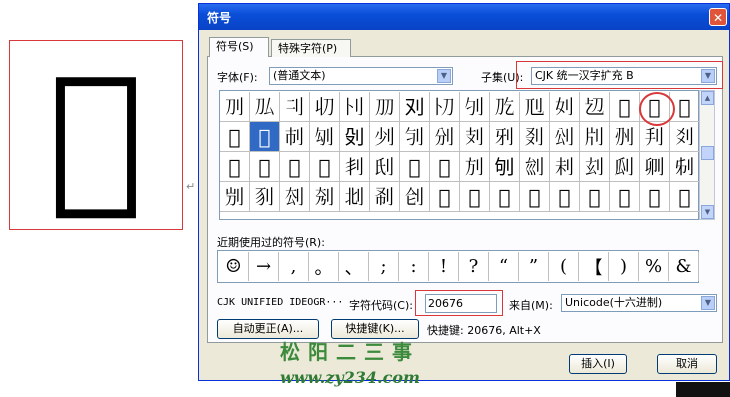 Image resolution: width=730 pixels, height=397 pixels. What do you see at coordinates (564, 266) in the screenshot?
I see `recent-symbol: (` at bounding box center [564, 266].